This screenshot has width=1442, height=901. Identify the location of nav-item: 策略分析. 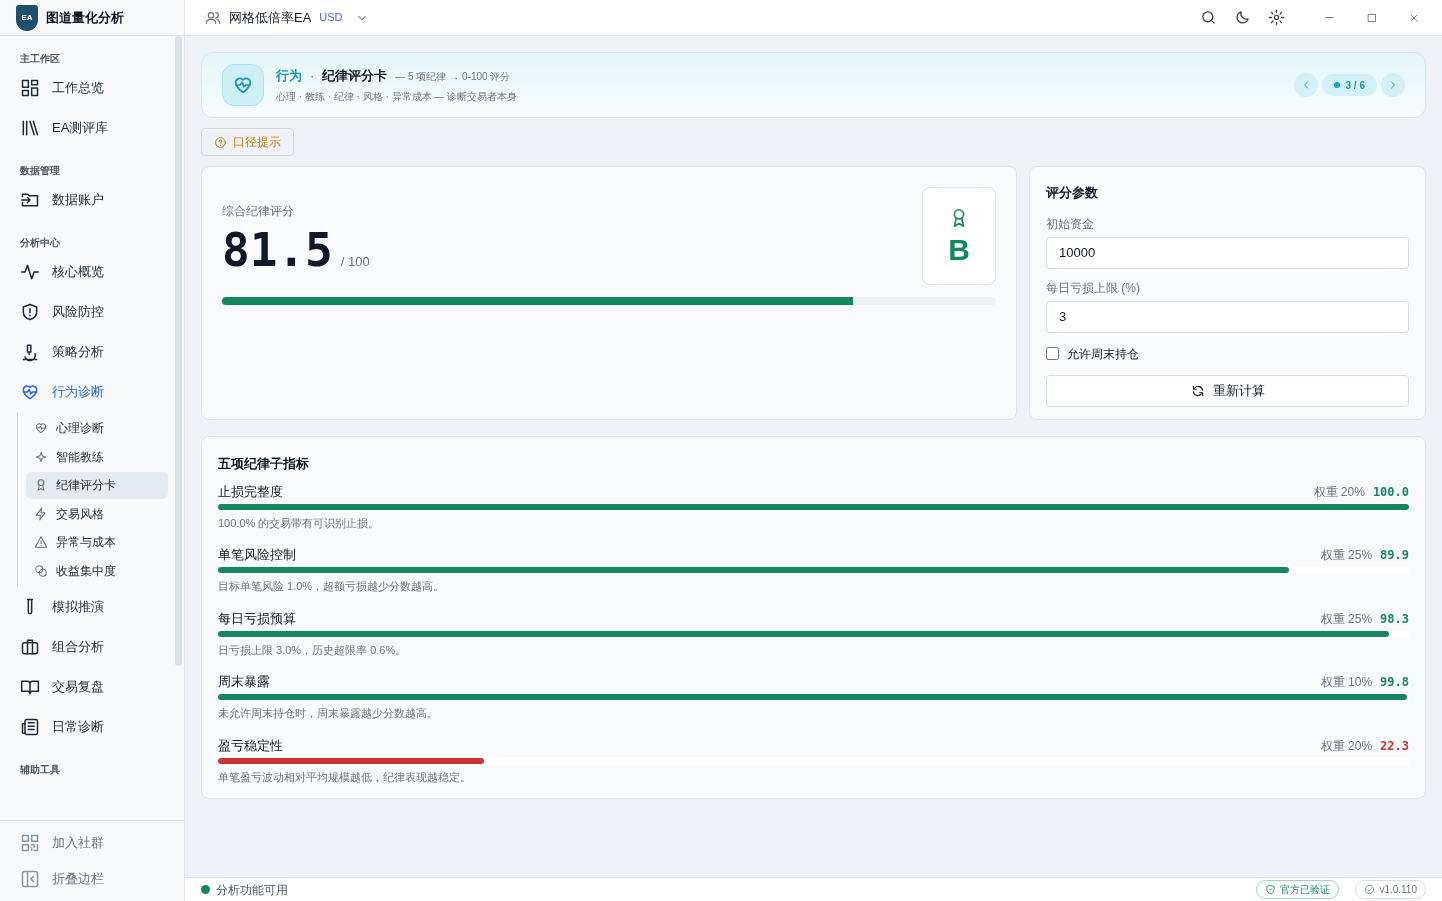
(86, 352).